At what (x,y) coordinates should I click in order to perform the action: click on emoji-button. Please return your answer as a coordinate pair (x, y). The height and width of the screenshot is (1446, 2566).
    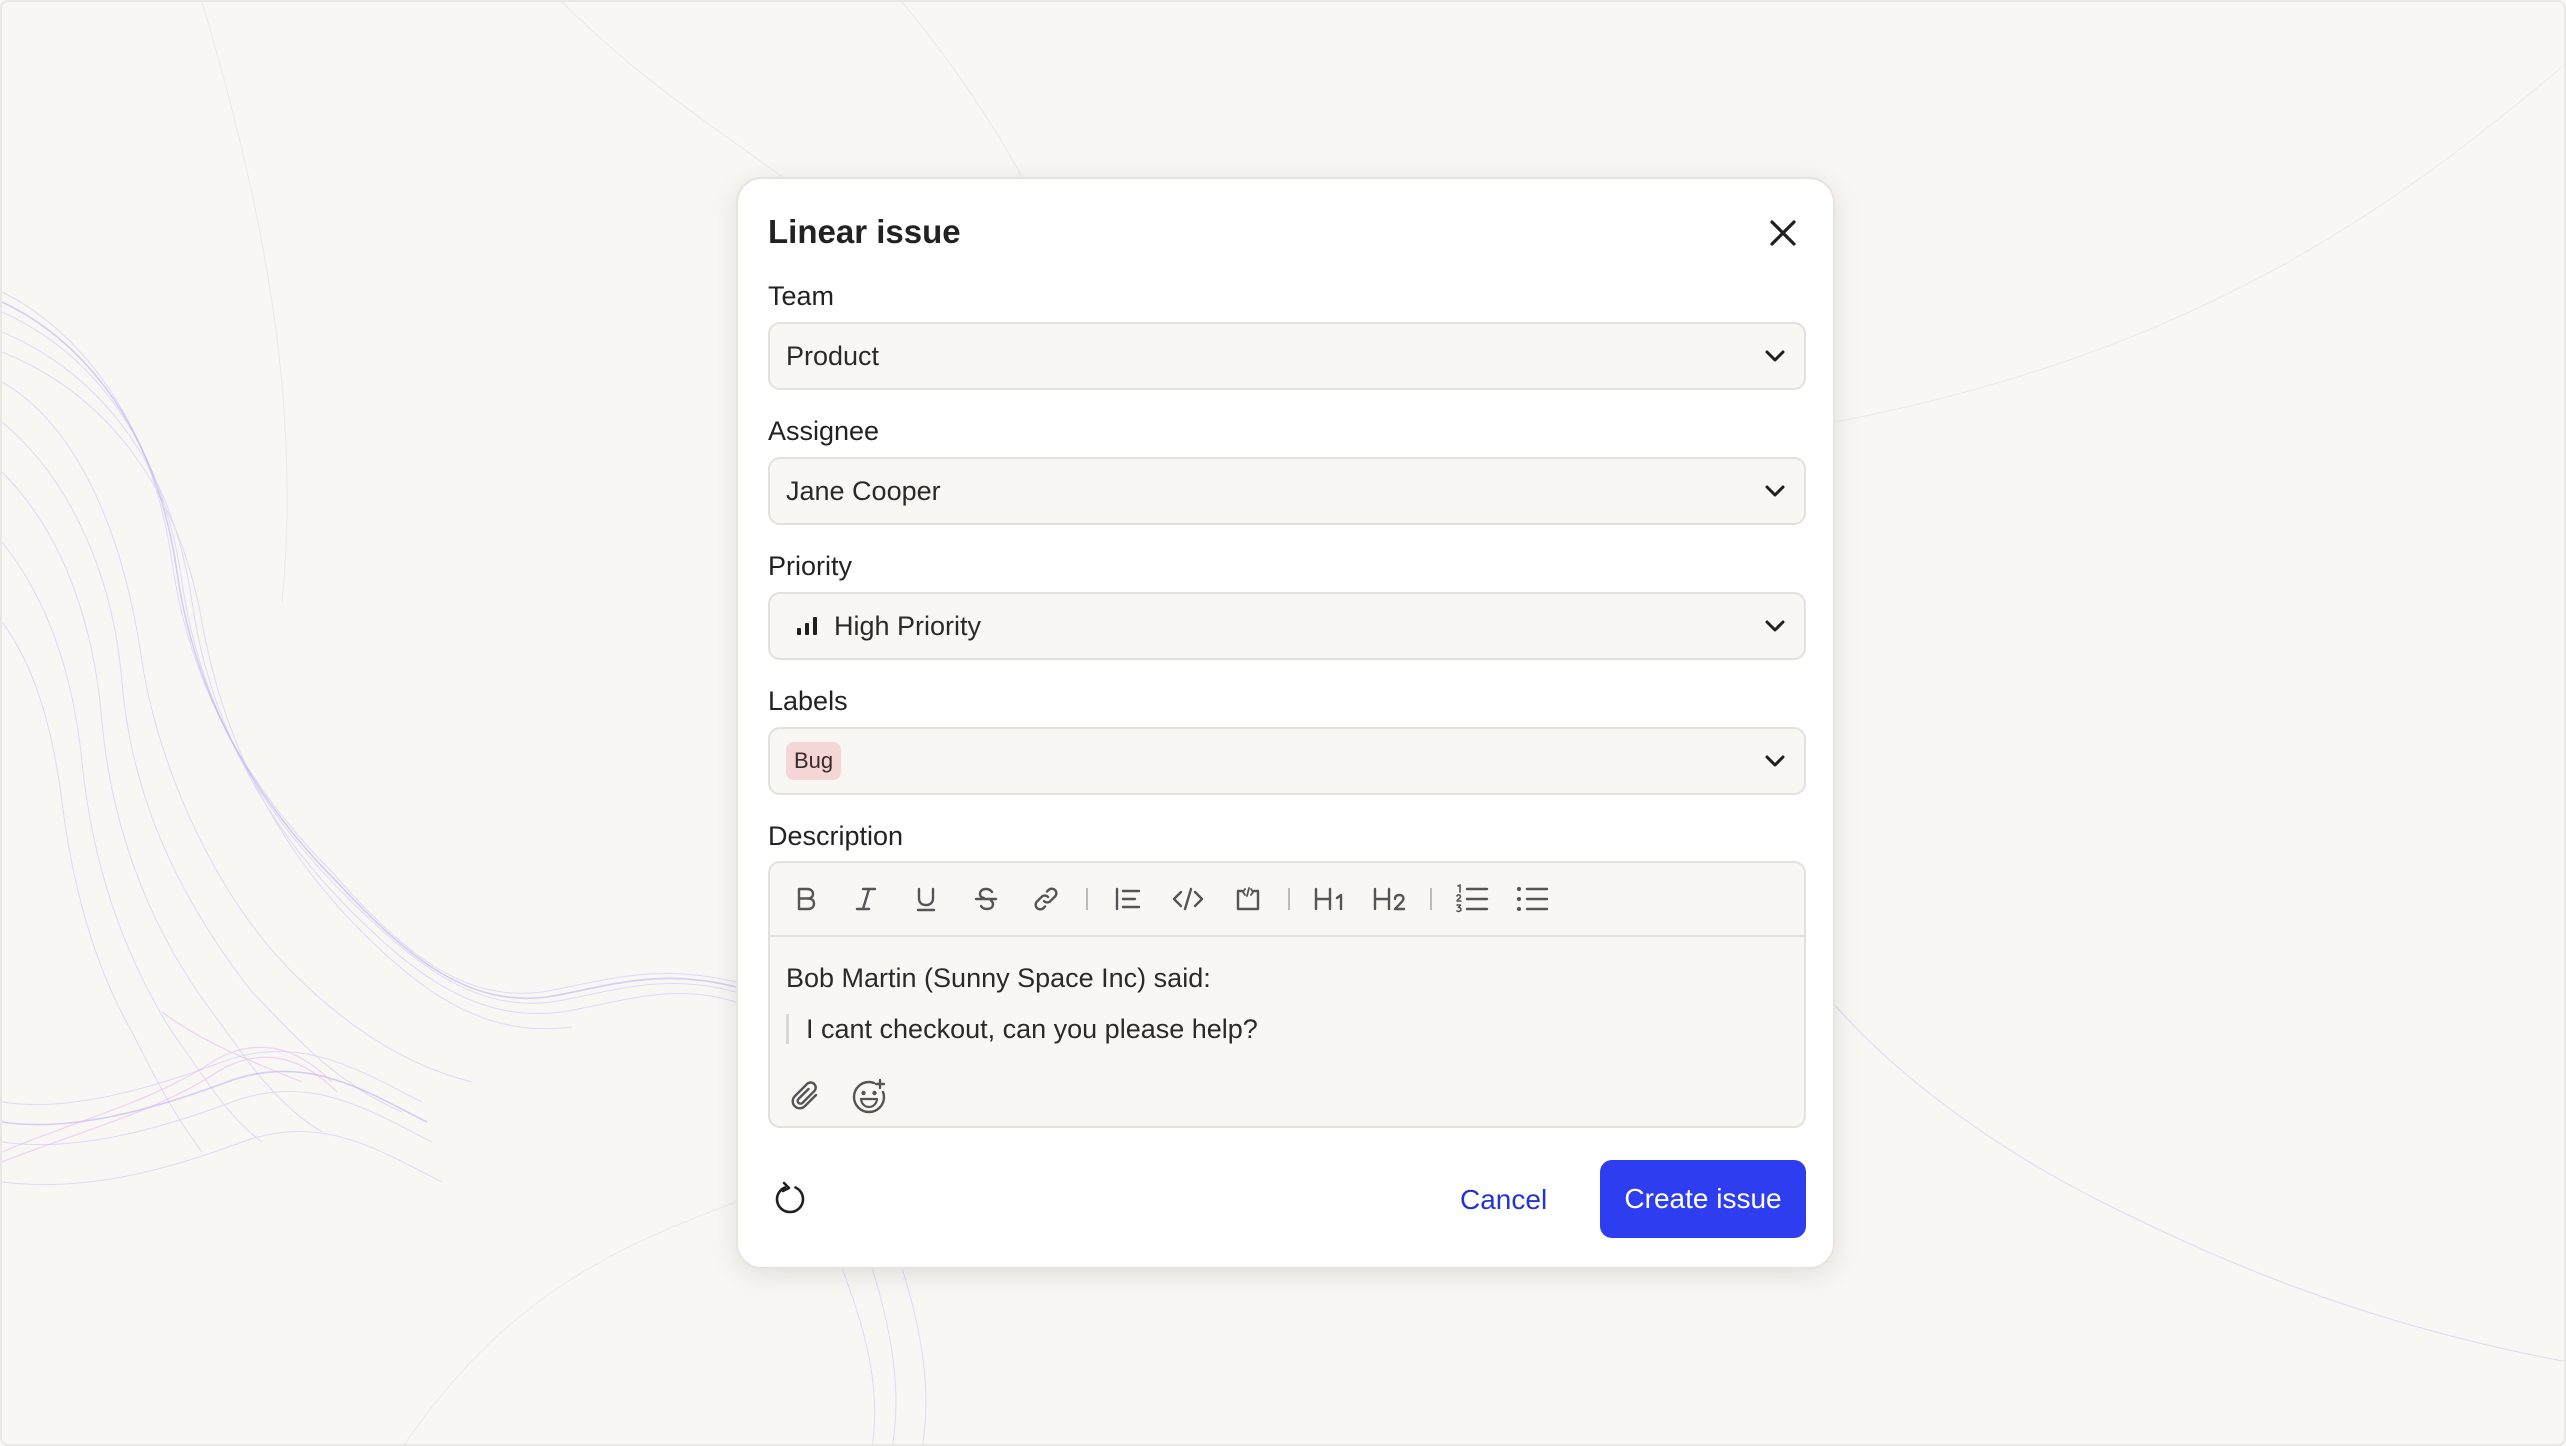
    Looking at the image, I should click on (869, 1097).